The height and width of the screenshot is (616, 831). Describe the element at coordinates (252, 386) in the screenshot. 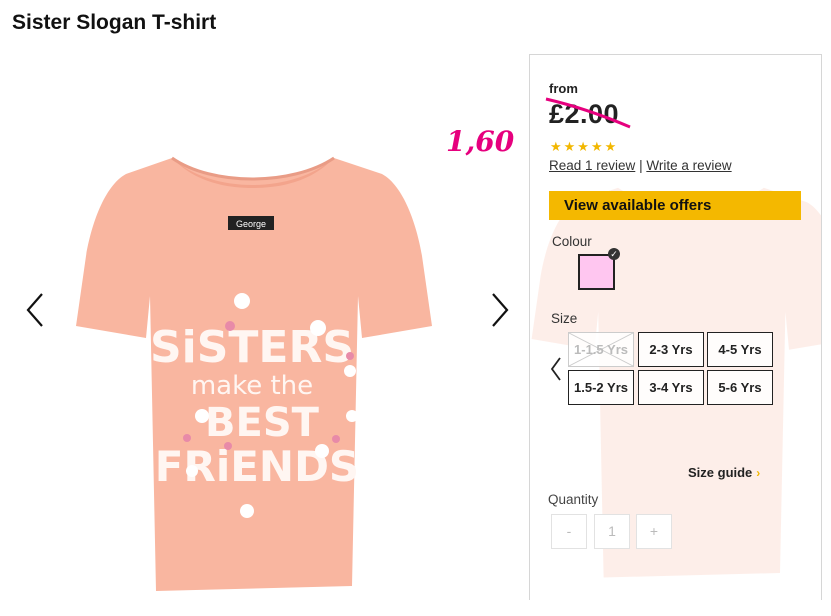

I see `svg-text: make the` at that location.